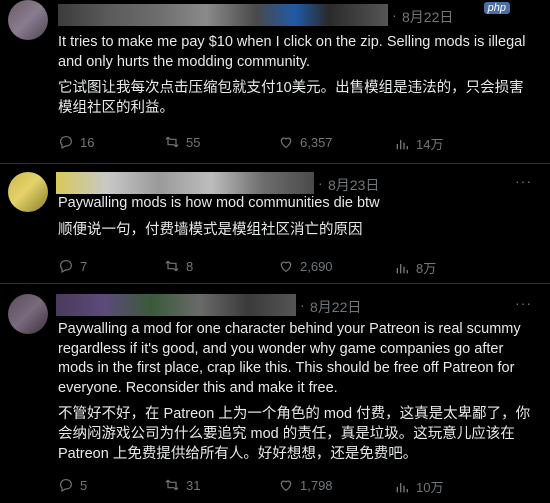 This screenshot has width=550, height=503. What do you see at coordinates (426, 268) in the screenshot?
I see `views-count: 8万` at bounding box center [426, 268].